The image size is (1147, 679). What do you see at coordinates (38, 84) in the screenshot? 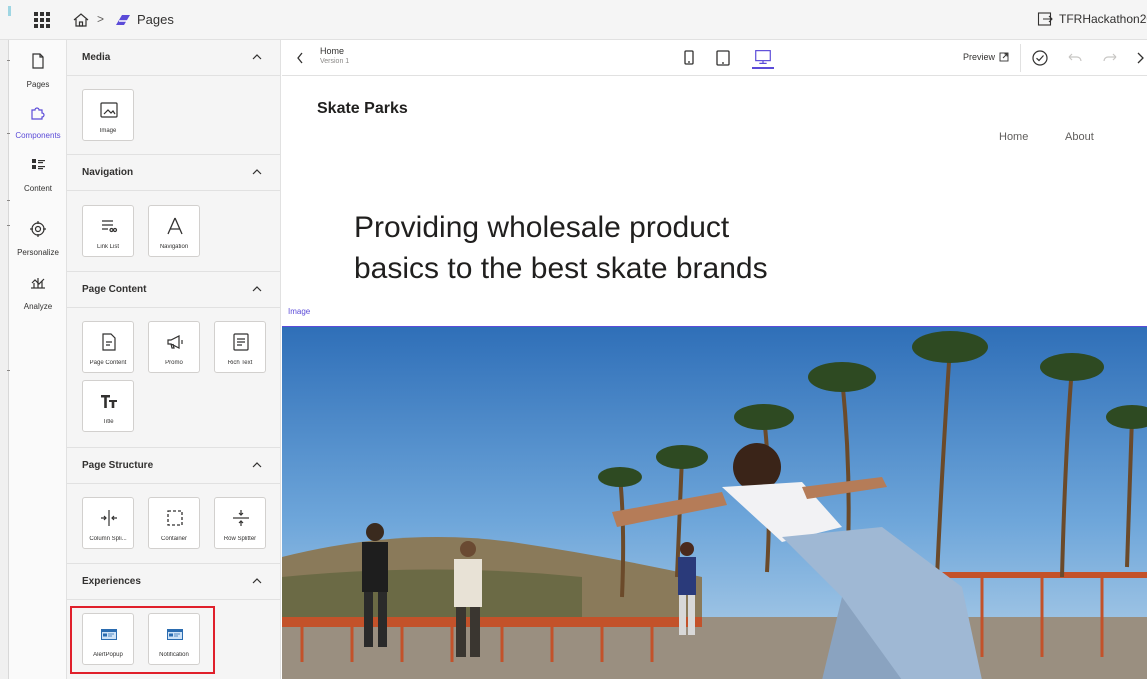
I see `rail-label: Pages` at bounding box center [38, 84].